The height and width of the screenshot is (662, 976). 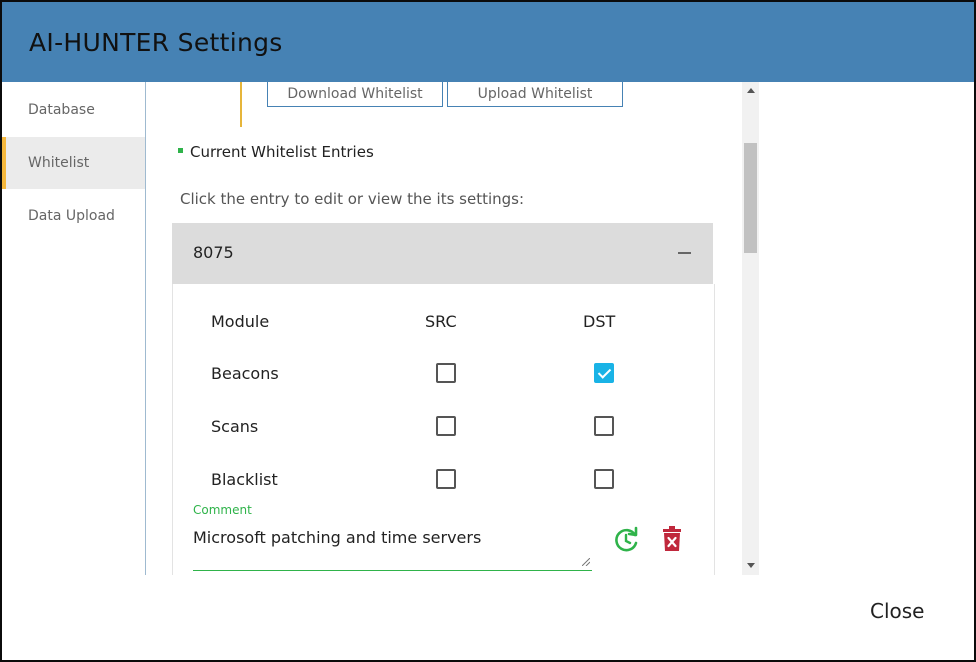 What do you see at coordinates (74, 328) in the screenshot?
I see `settings-sidebar: Database Whitelist Data Upload` at bounding box center [74, 328].